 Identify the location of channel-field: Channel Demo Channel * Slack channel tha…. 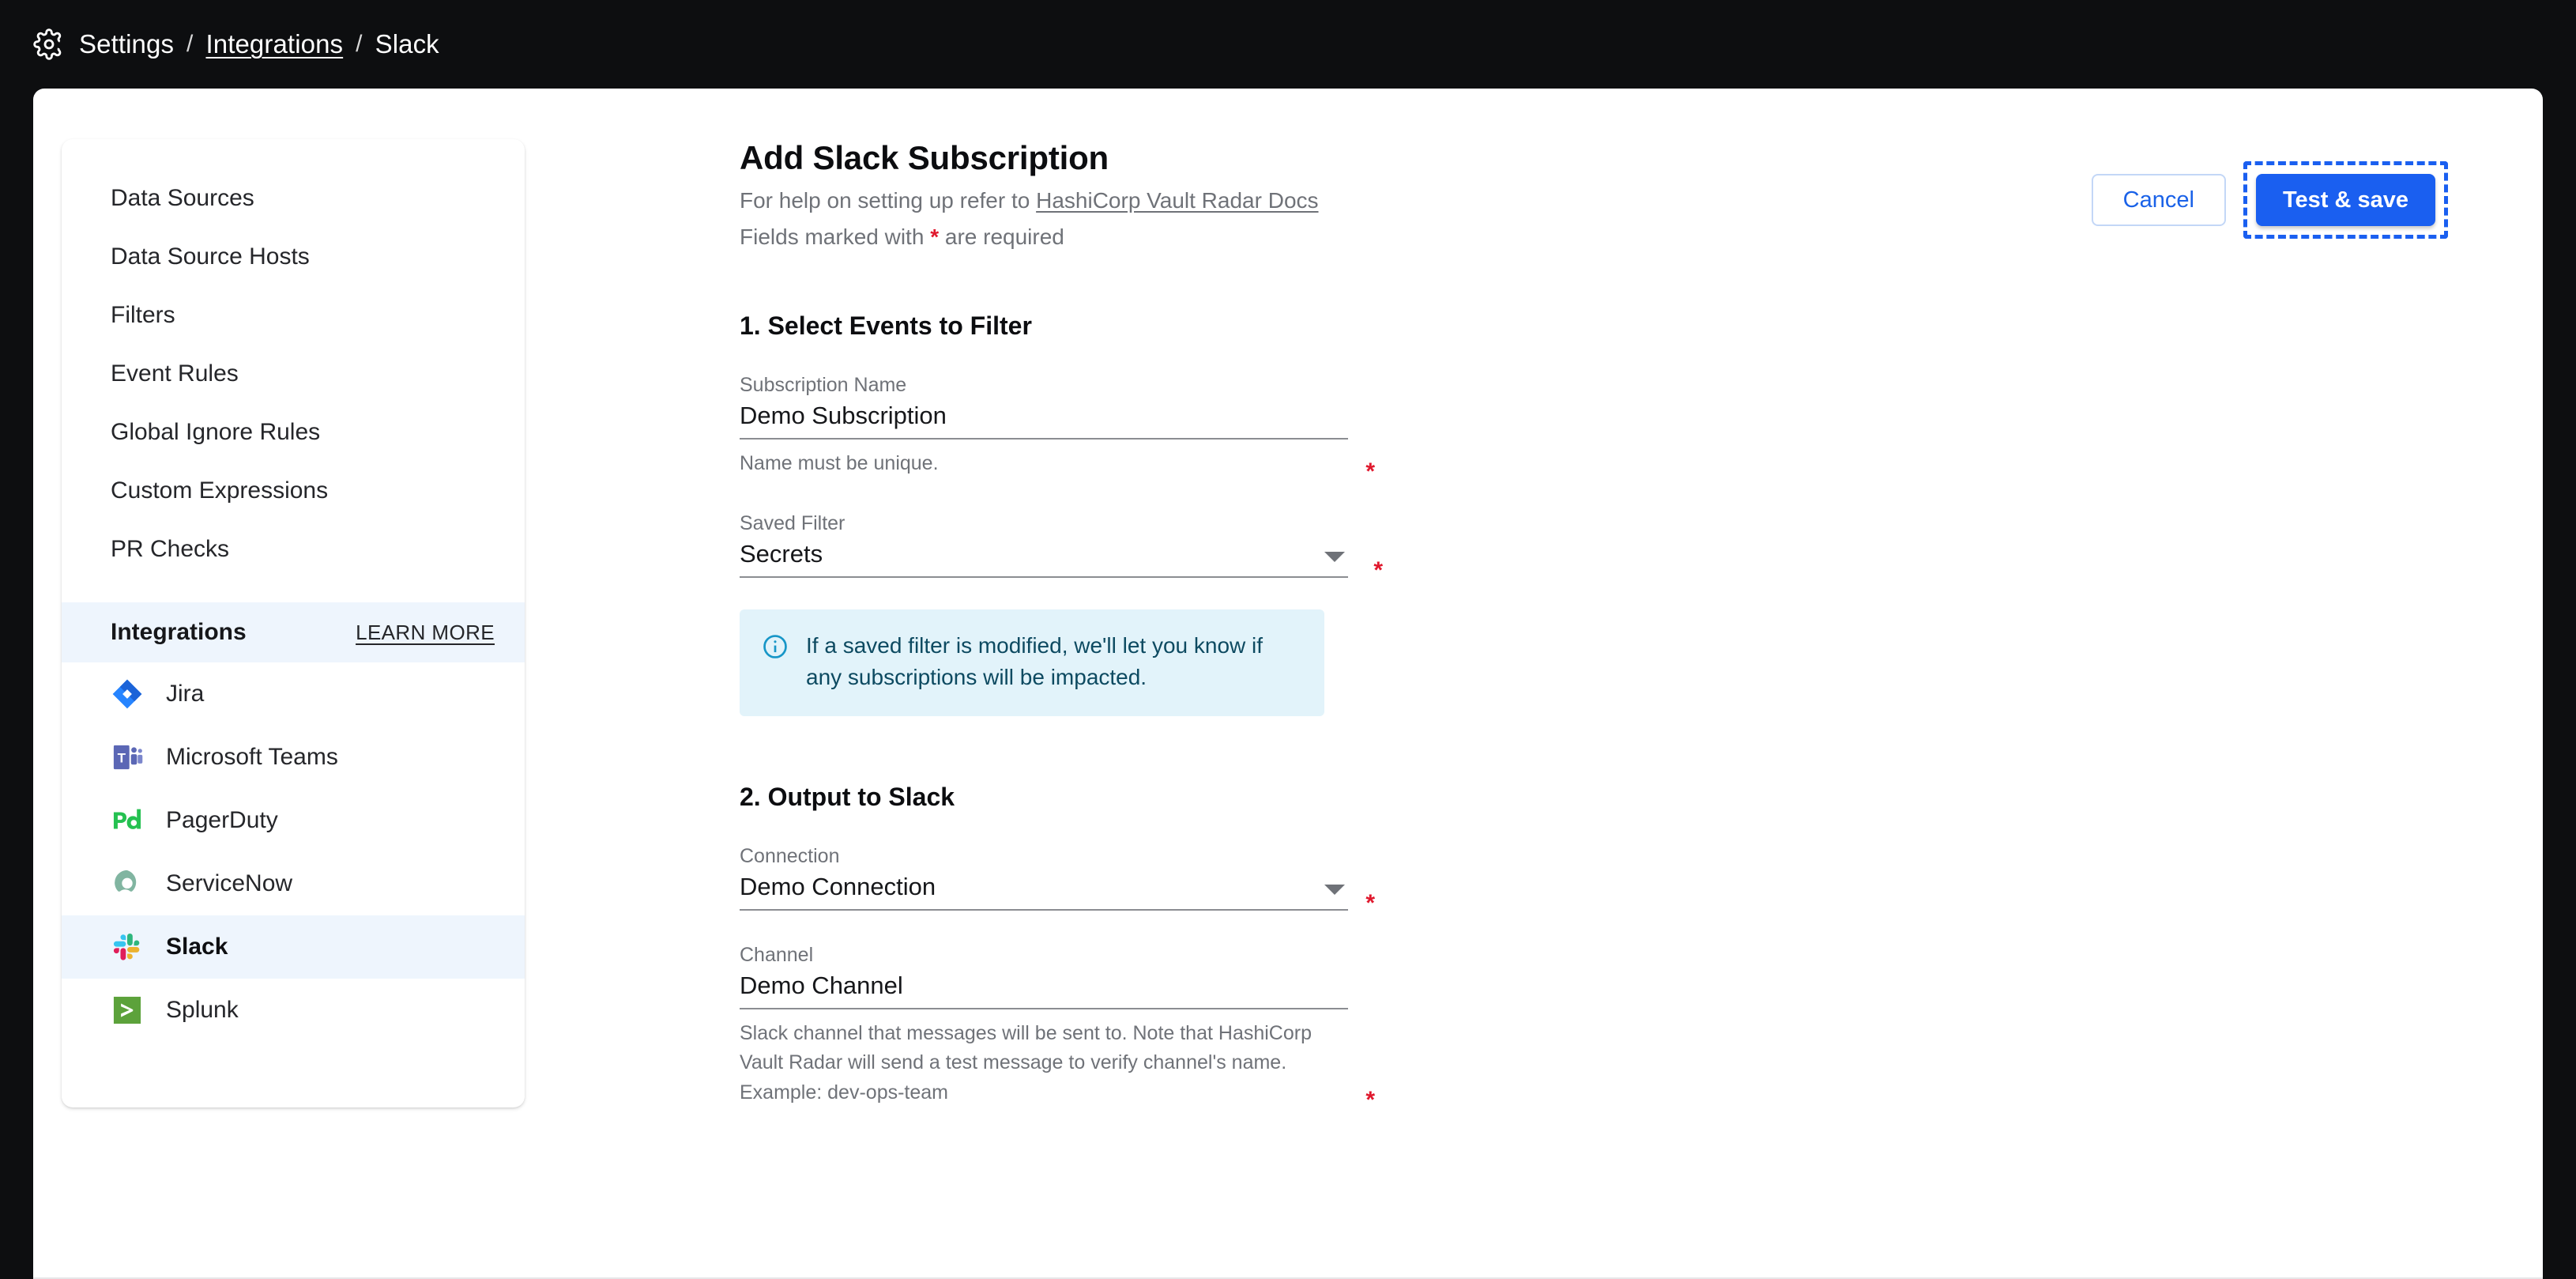
(1057, 1028).